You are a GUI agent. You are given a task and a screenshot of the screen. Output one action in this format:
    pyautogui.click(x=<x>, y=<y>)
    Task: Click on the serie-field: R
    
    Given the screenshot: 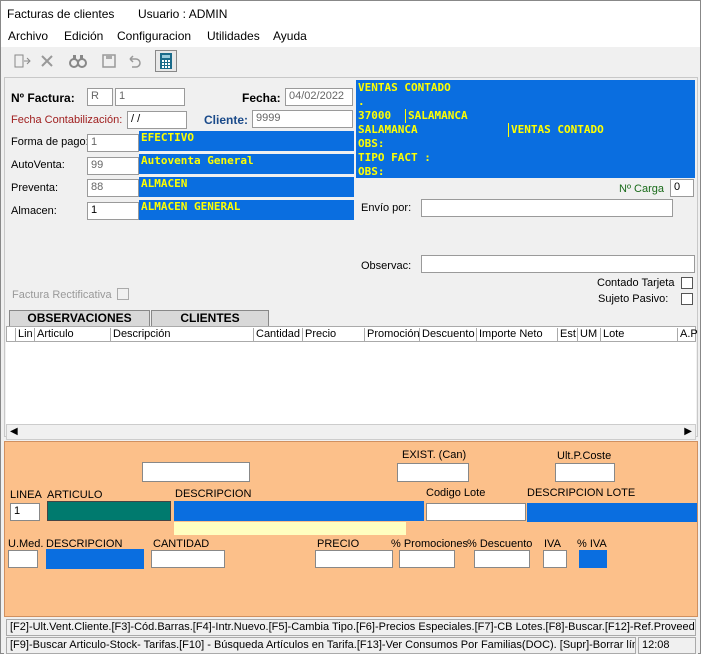 What is the action you would take?
    pyautogui.click(x=100, y=97)
    